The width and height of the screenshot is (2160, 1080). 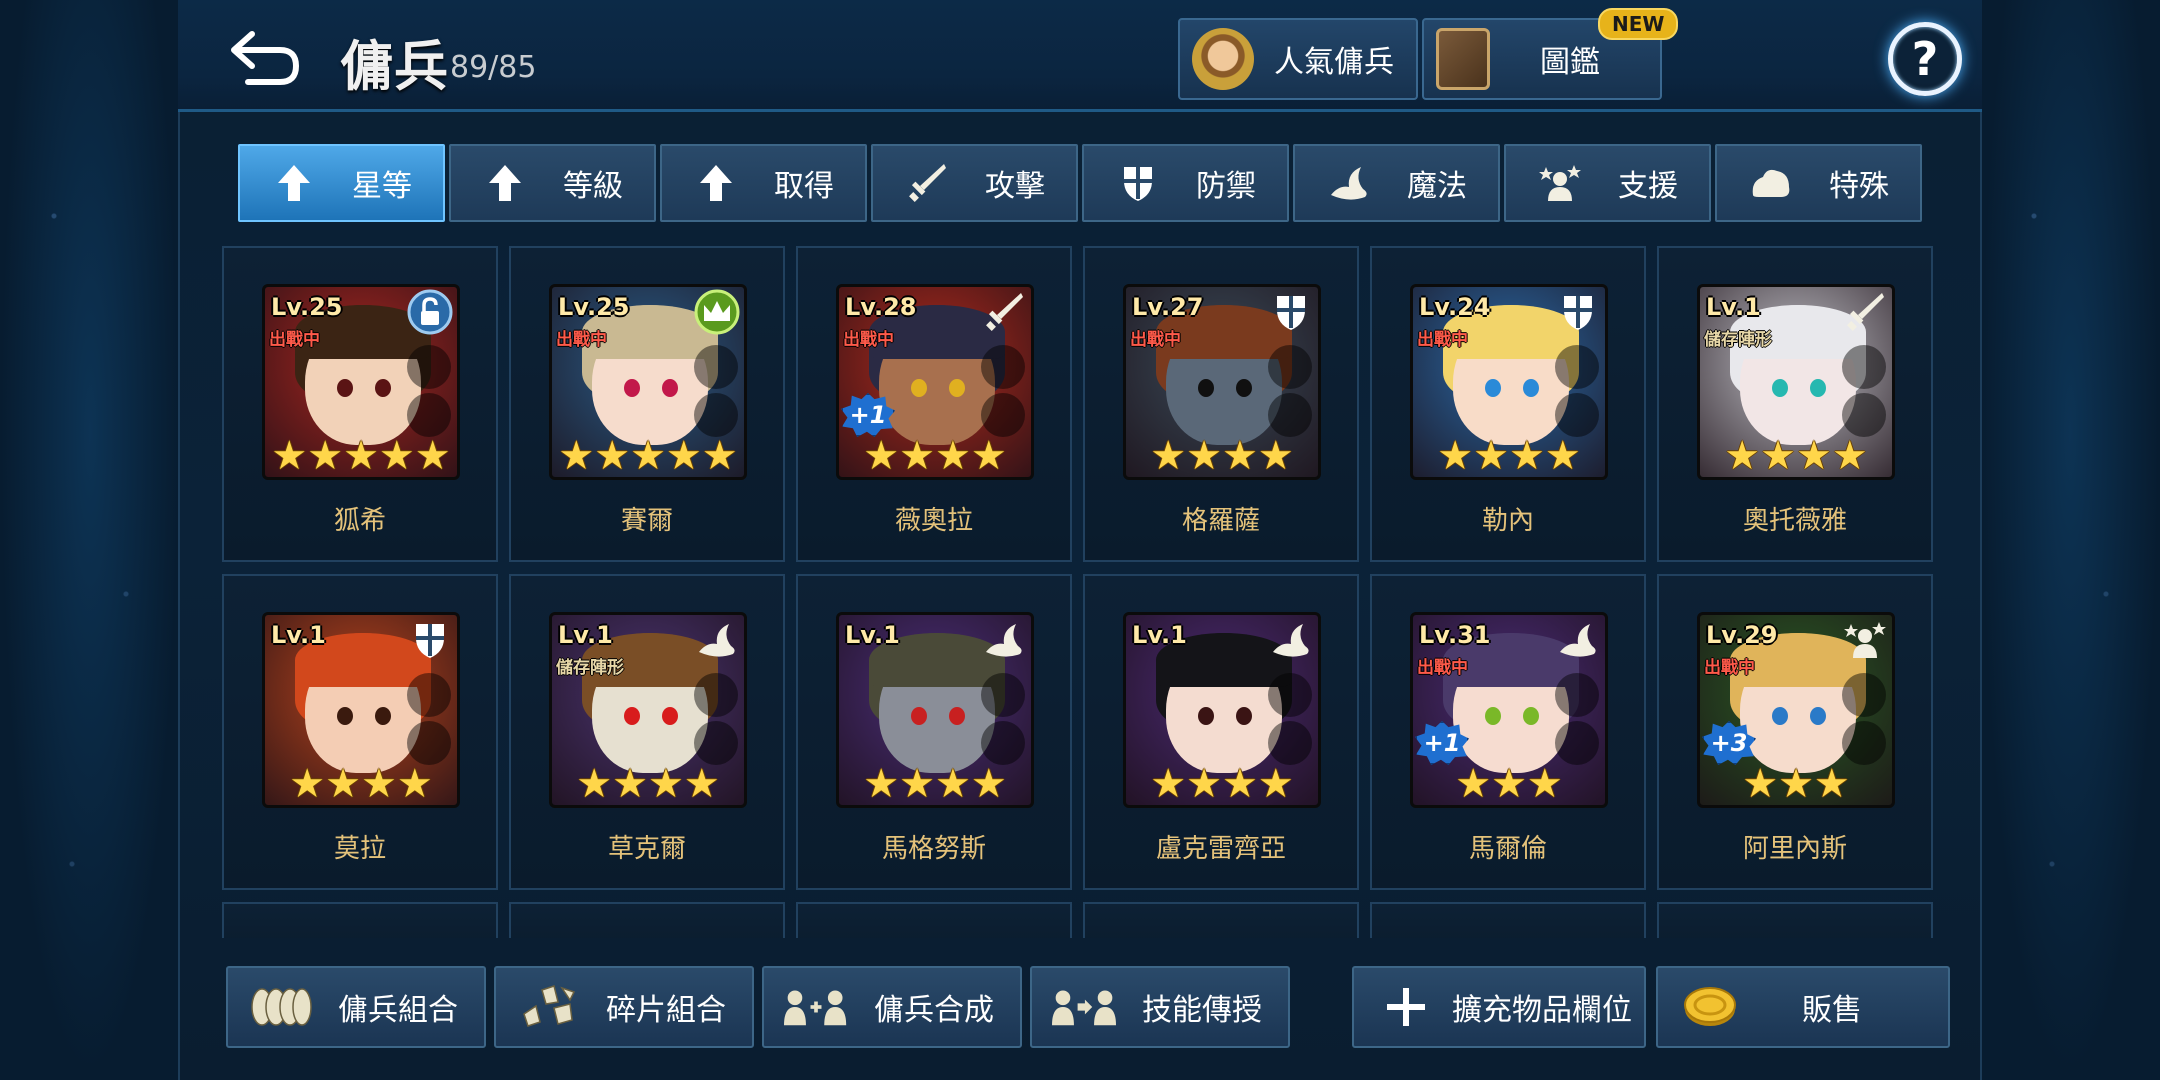 I want to click on skill-transfer-button: 技能傳授, so click(x=1160, y=1007).